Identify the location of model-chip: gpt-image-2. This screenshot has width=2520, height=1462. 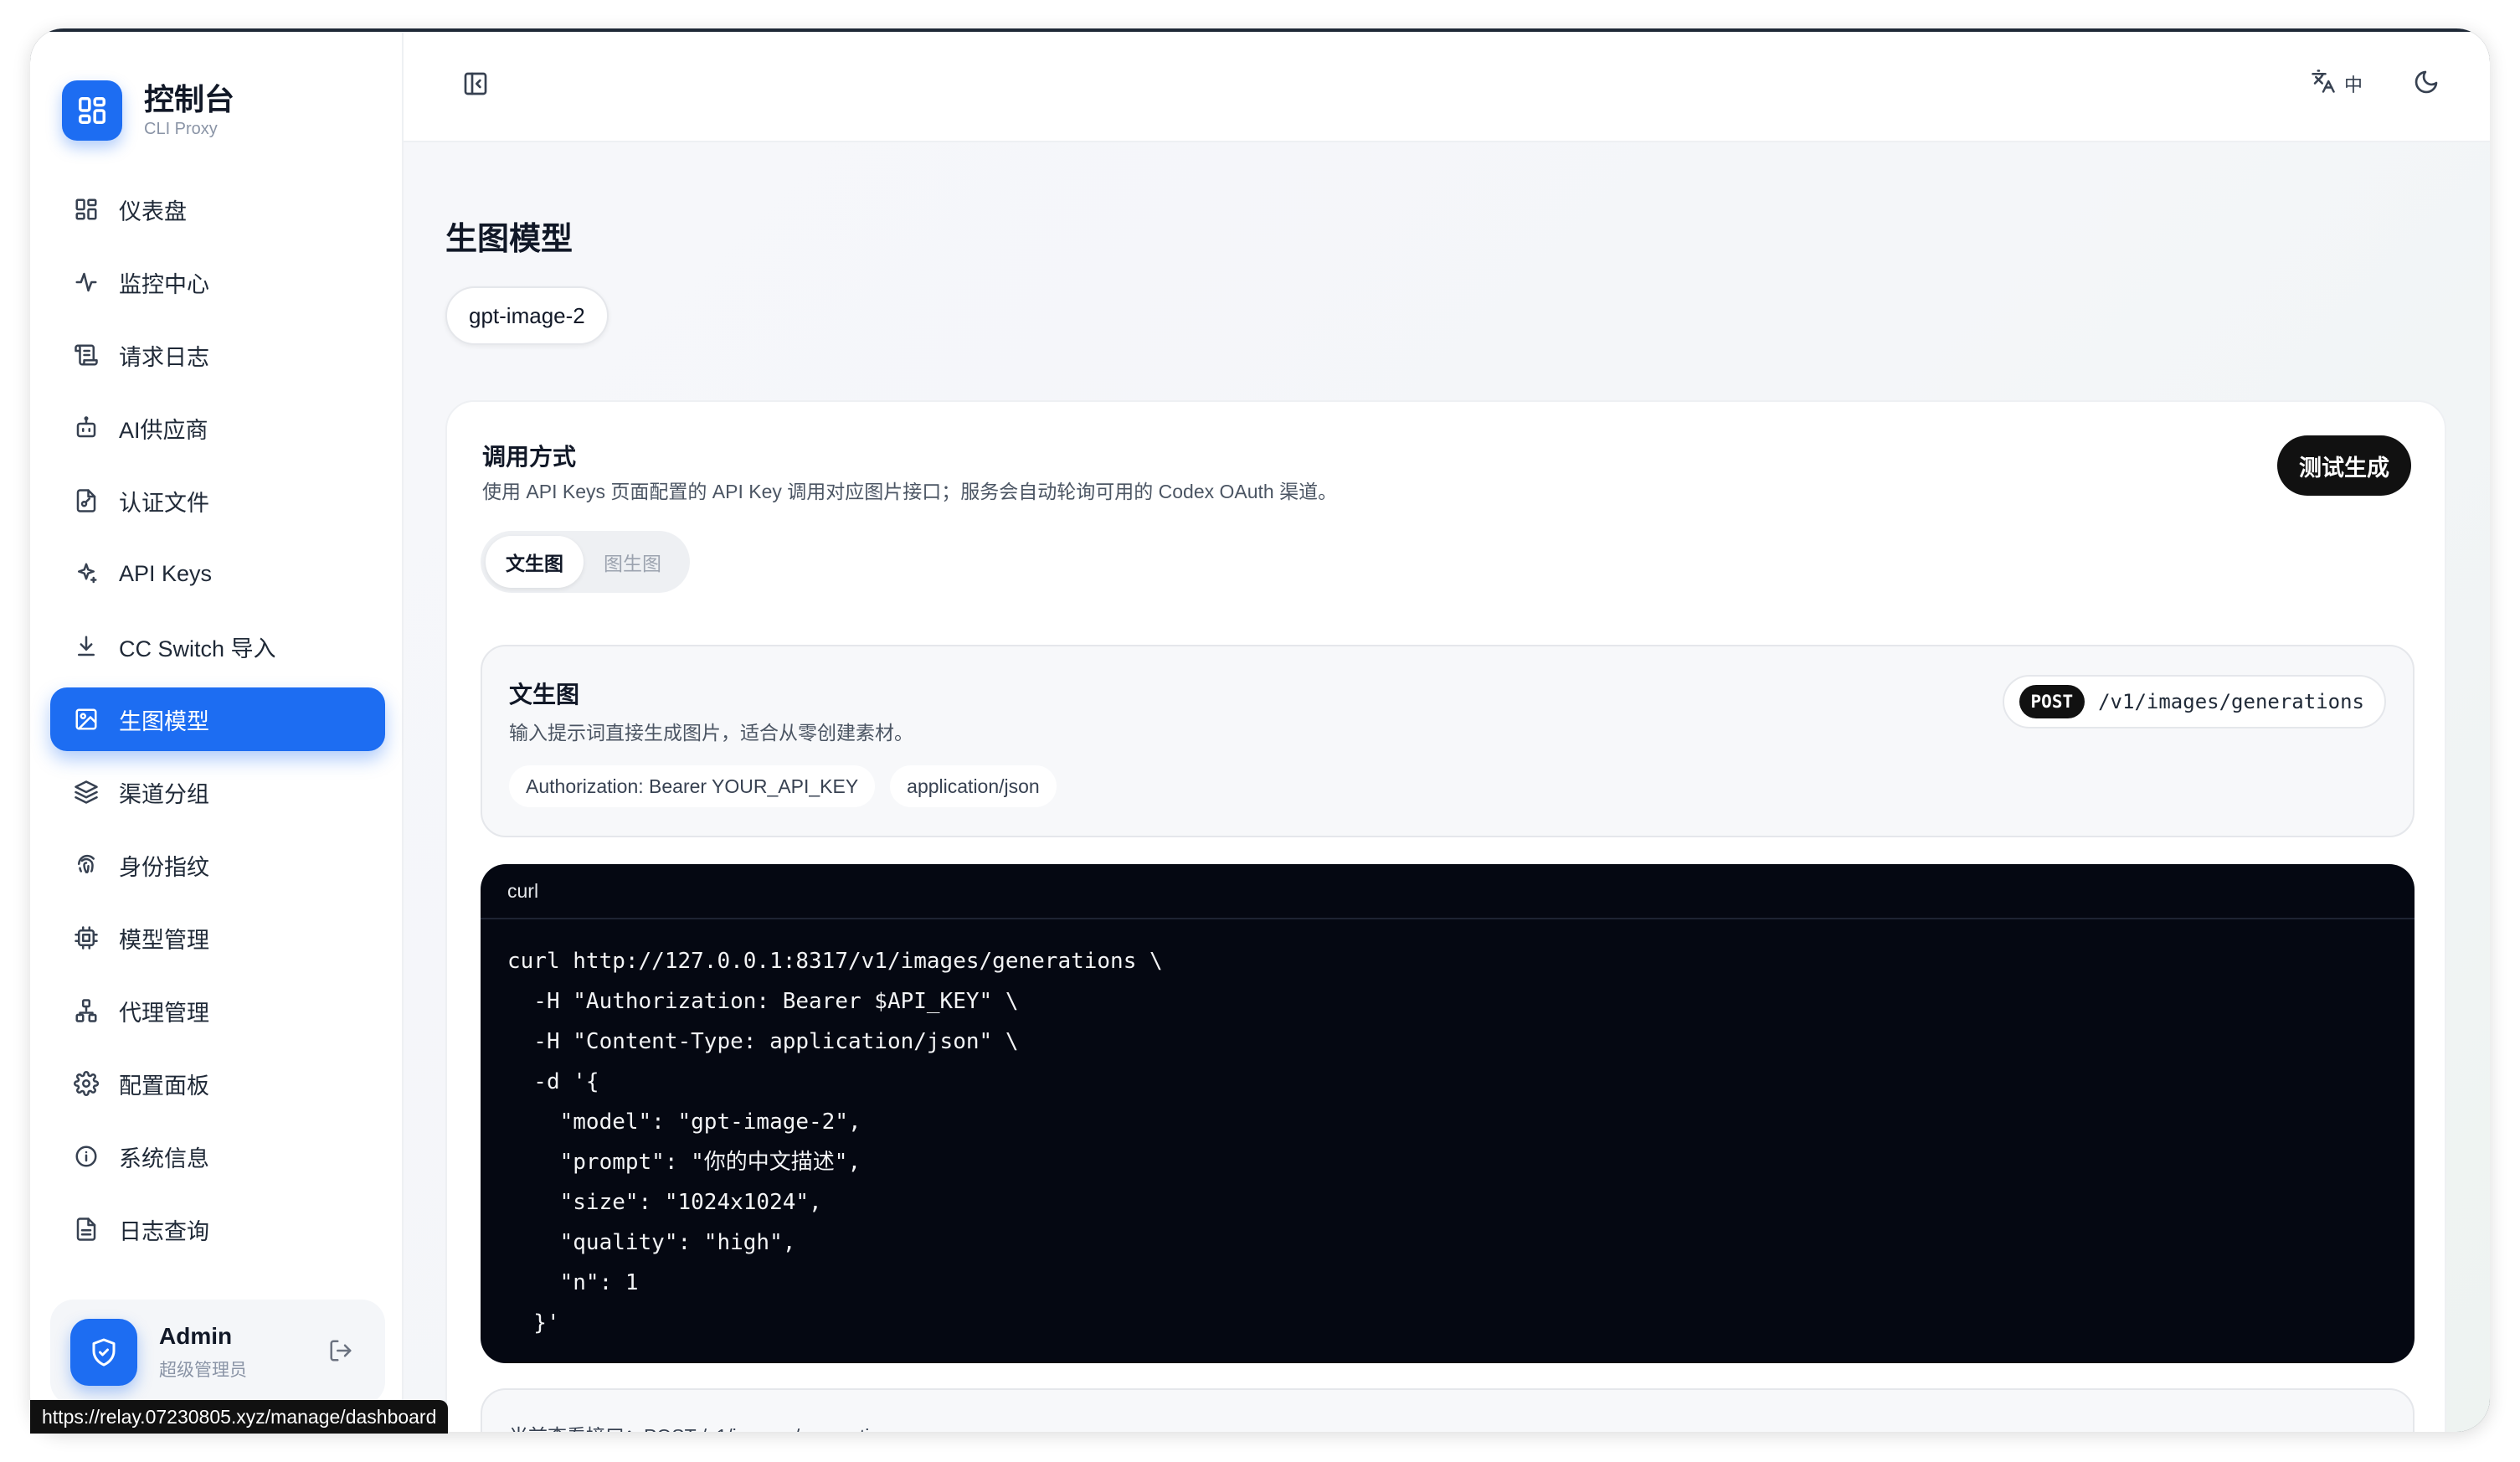
(527, 315).